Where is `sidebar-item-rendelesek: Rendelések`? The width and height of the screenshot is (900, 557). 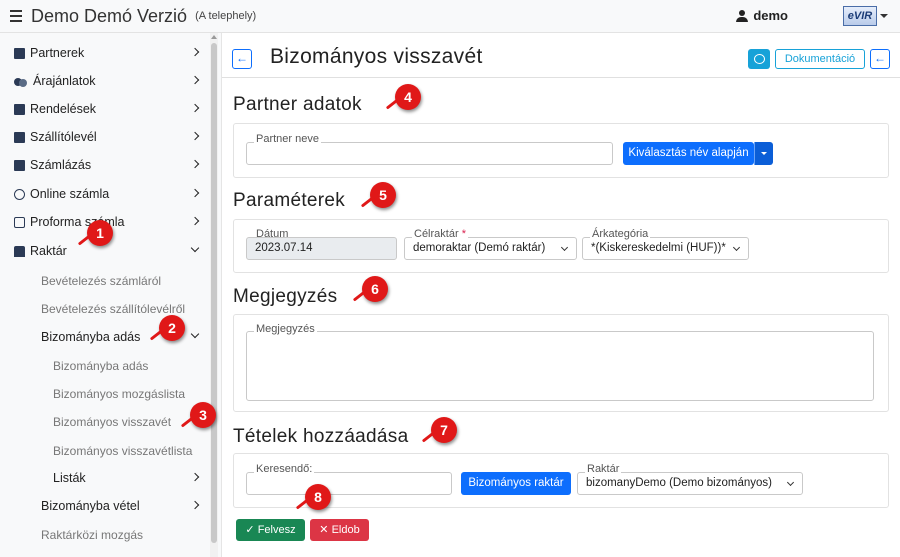 sidebar-item-rendelesek: Rendelések is located at coordinates (105, 109).